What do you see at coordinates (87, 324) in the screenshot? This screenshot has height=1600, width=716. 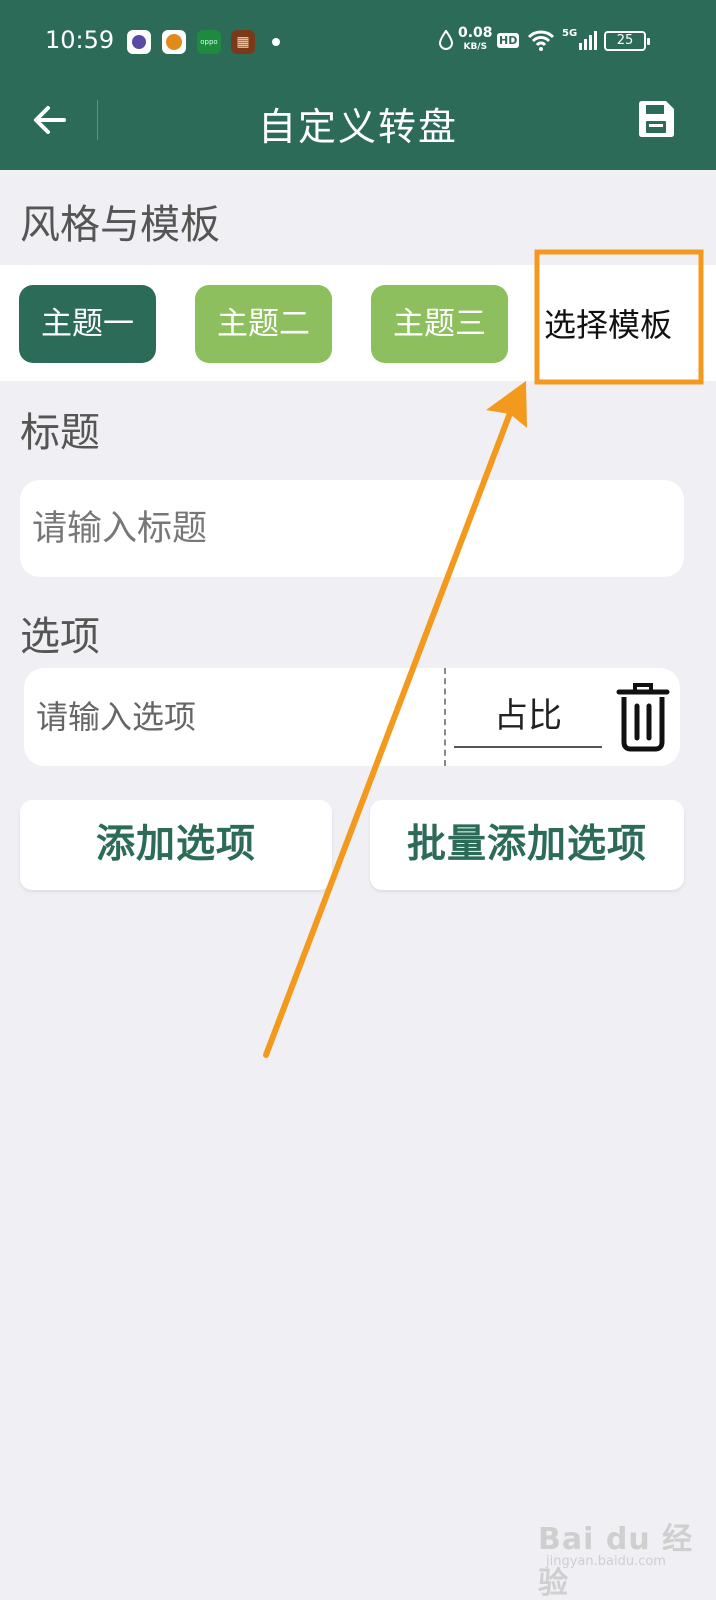 I see `theme-one-button: 主题一` at bounding box center [87, 324].